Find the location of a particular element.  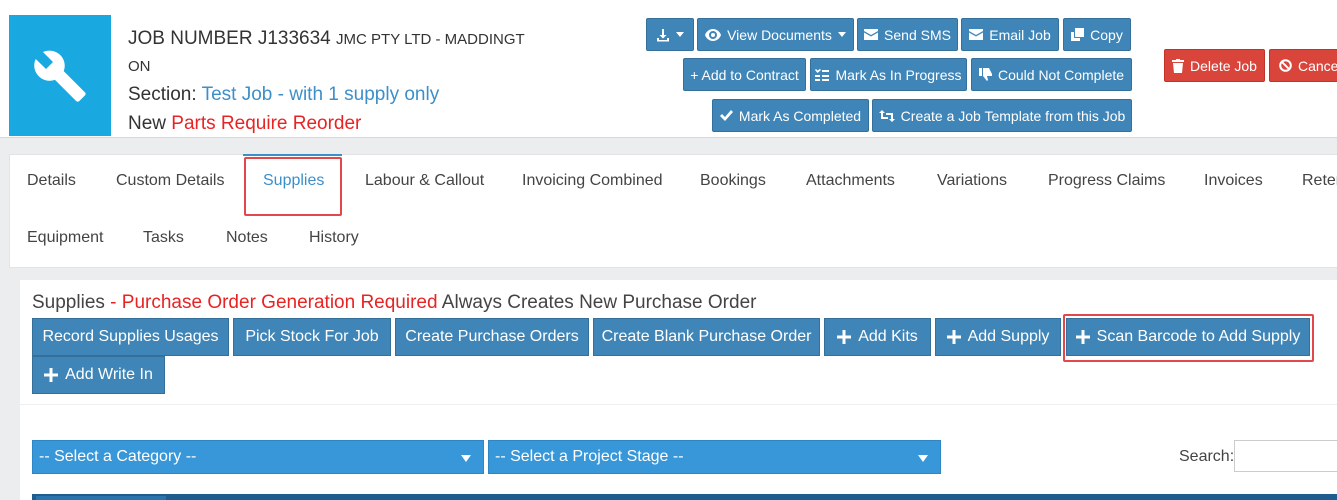

tab-details: Details is located at coordinates (51, 181).